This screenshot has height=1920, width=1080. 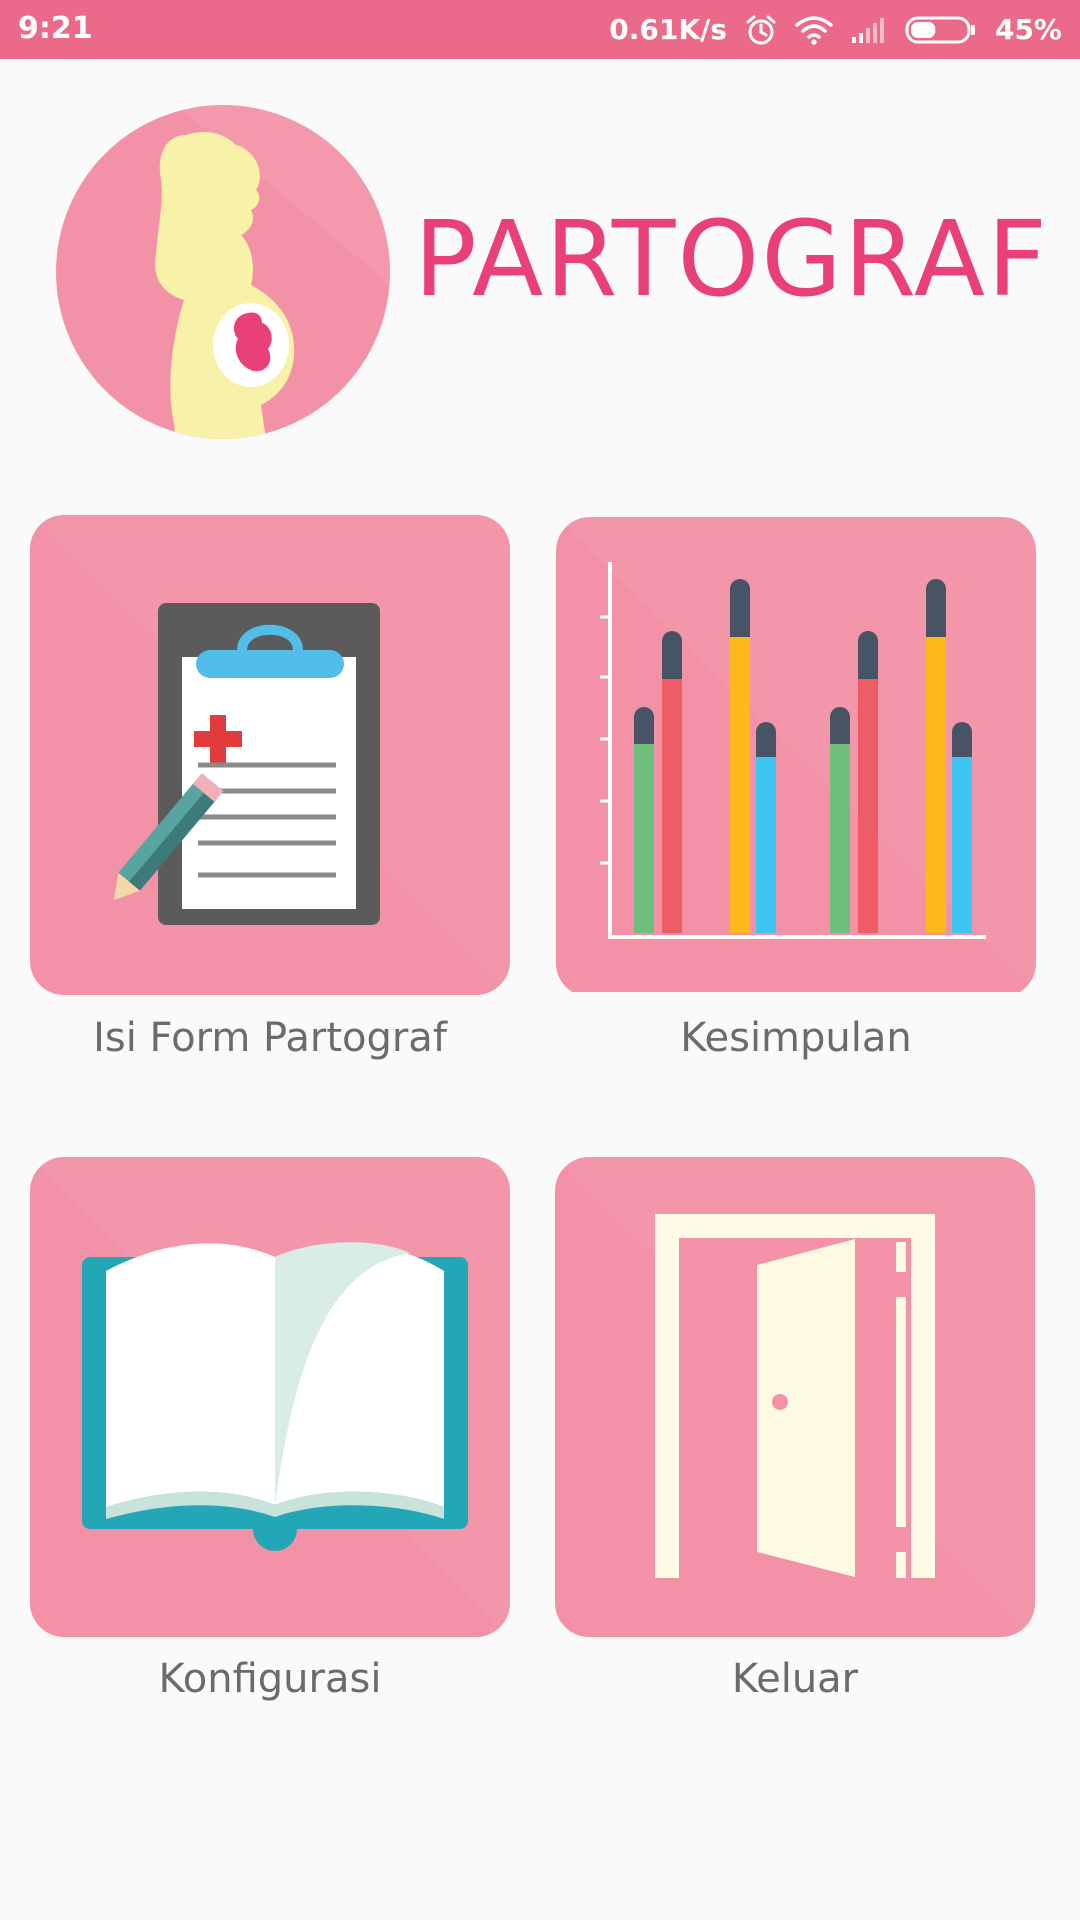 I want to click on app-logo, so click(x=223, y=272).